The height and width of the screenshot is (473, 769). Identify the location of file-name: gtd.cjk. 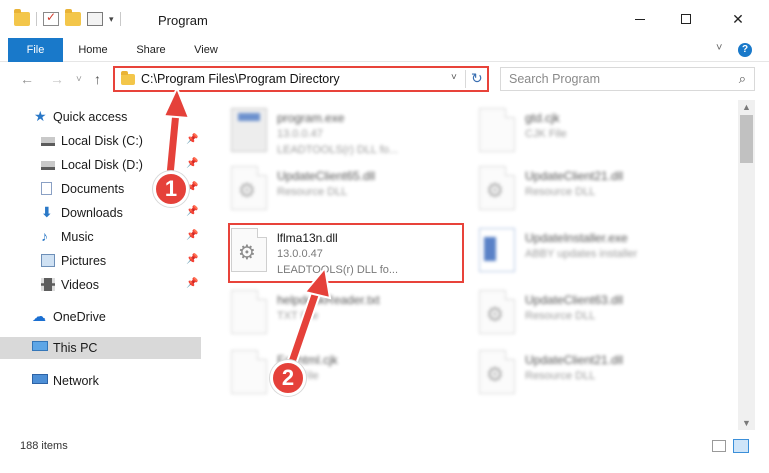
(542, 118).